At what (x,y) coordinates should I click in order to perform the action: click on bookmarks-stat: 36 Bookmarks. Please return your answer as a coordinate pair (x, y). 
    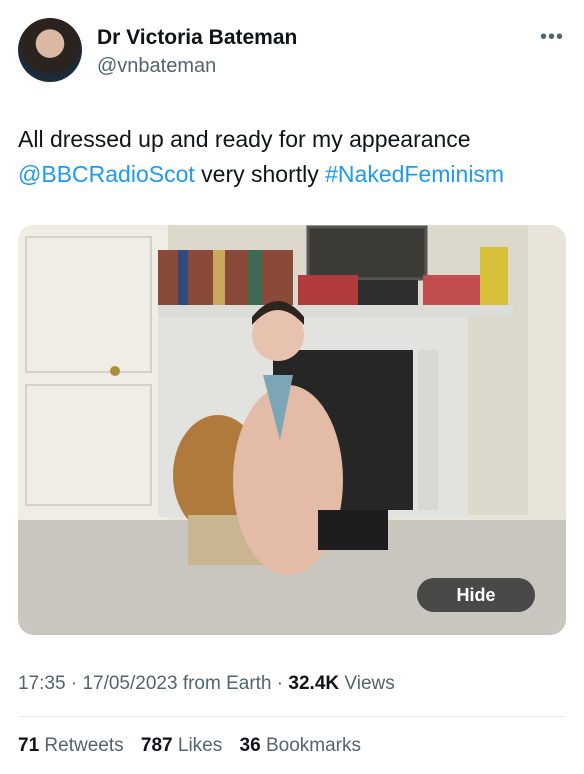
    Looking at the image, I should click on (300, 745).